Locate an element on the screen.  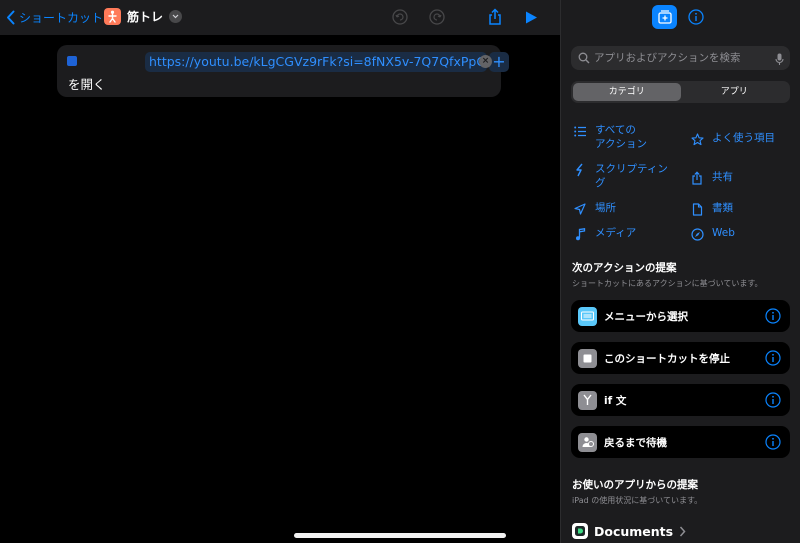
microphone-icon is located at coordinates (779, 60).